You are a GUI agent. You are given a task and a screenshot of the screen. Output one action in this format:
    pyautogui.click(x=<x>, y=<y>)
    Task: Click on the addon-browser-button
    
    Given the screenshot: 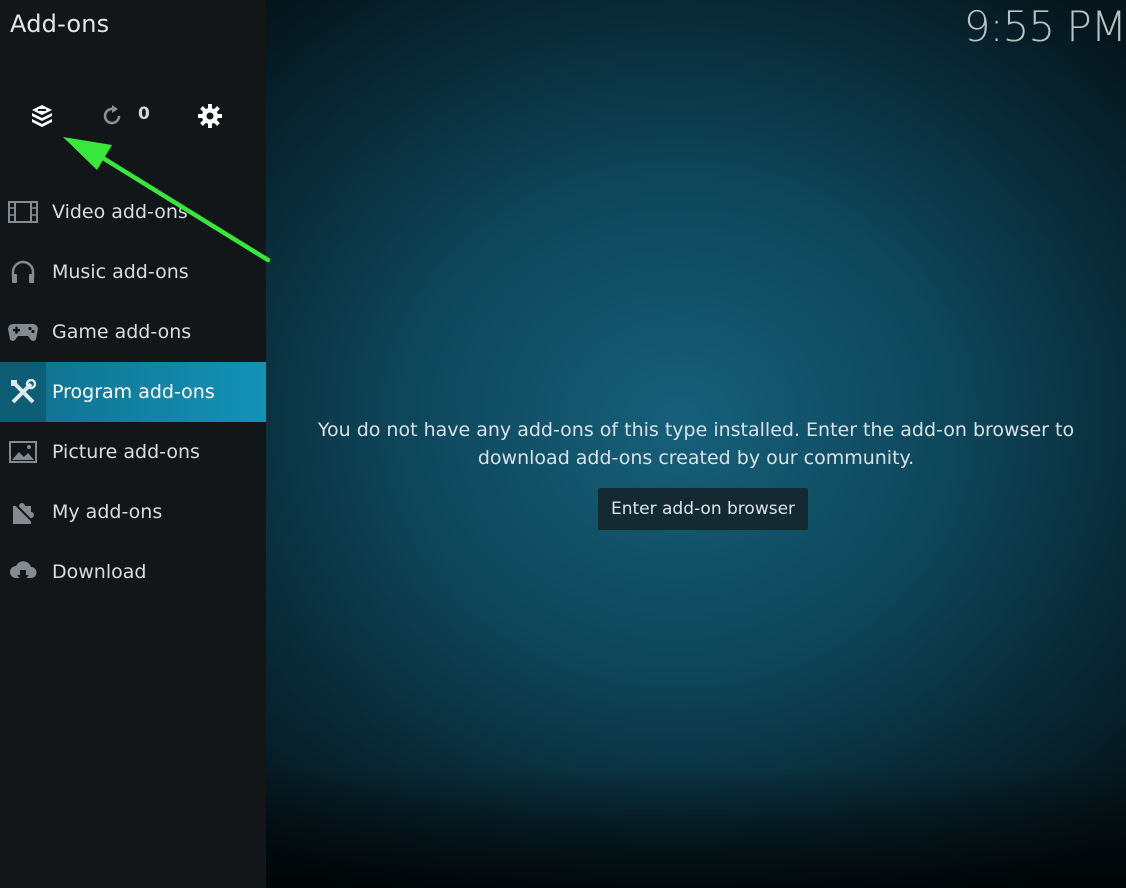 What is the action you would take?
    pyautogui.click(x=42, y=116)
    